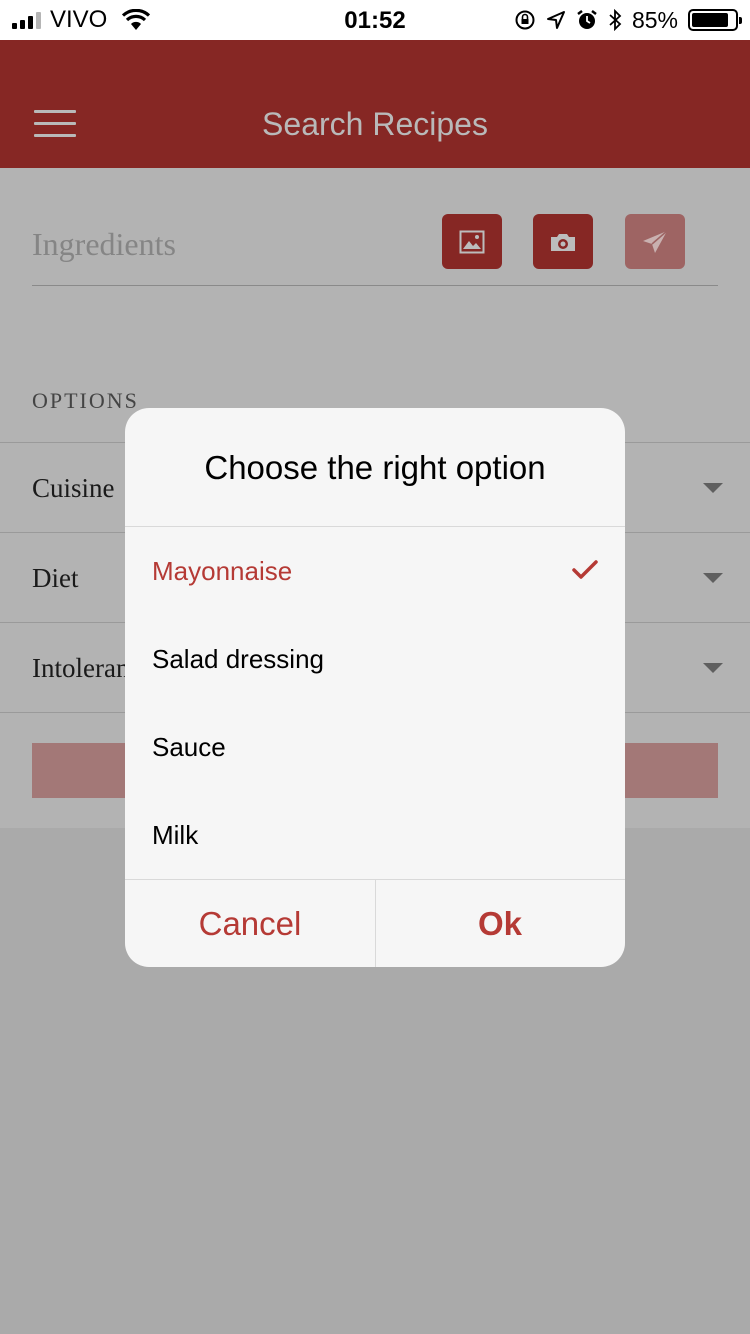 Image resolution: width=750 pixels, height=1334 pixels. Describe the element at coordinates (73, 488) in the screenshot. I see `option-label: Cuisine` at that location.